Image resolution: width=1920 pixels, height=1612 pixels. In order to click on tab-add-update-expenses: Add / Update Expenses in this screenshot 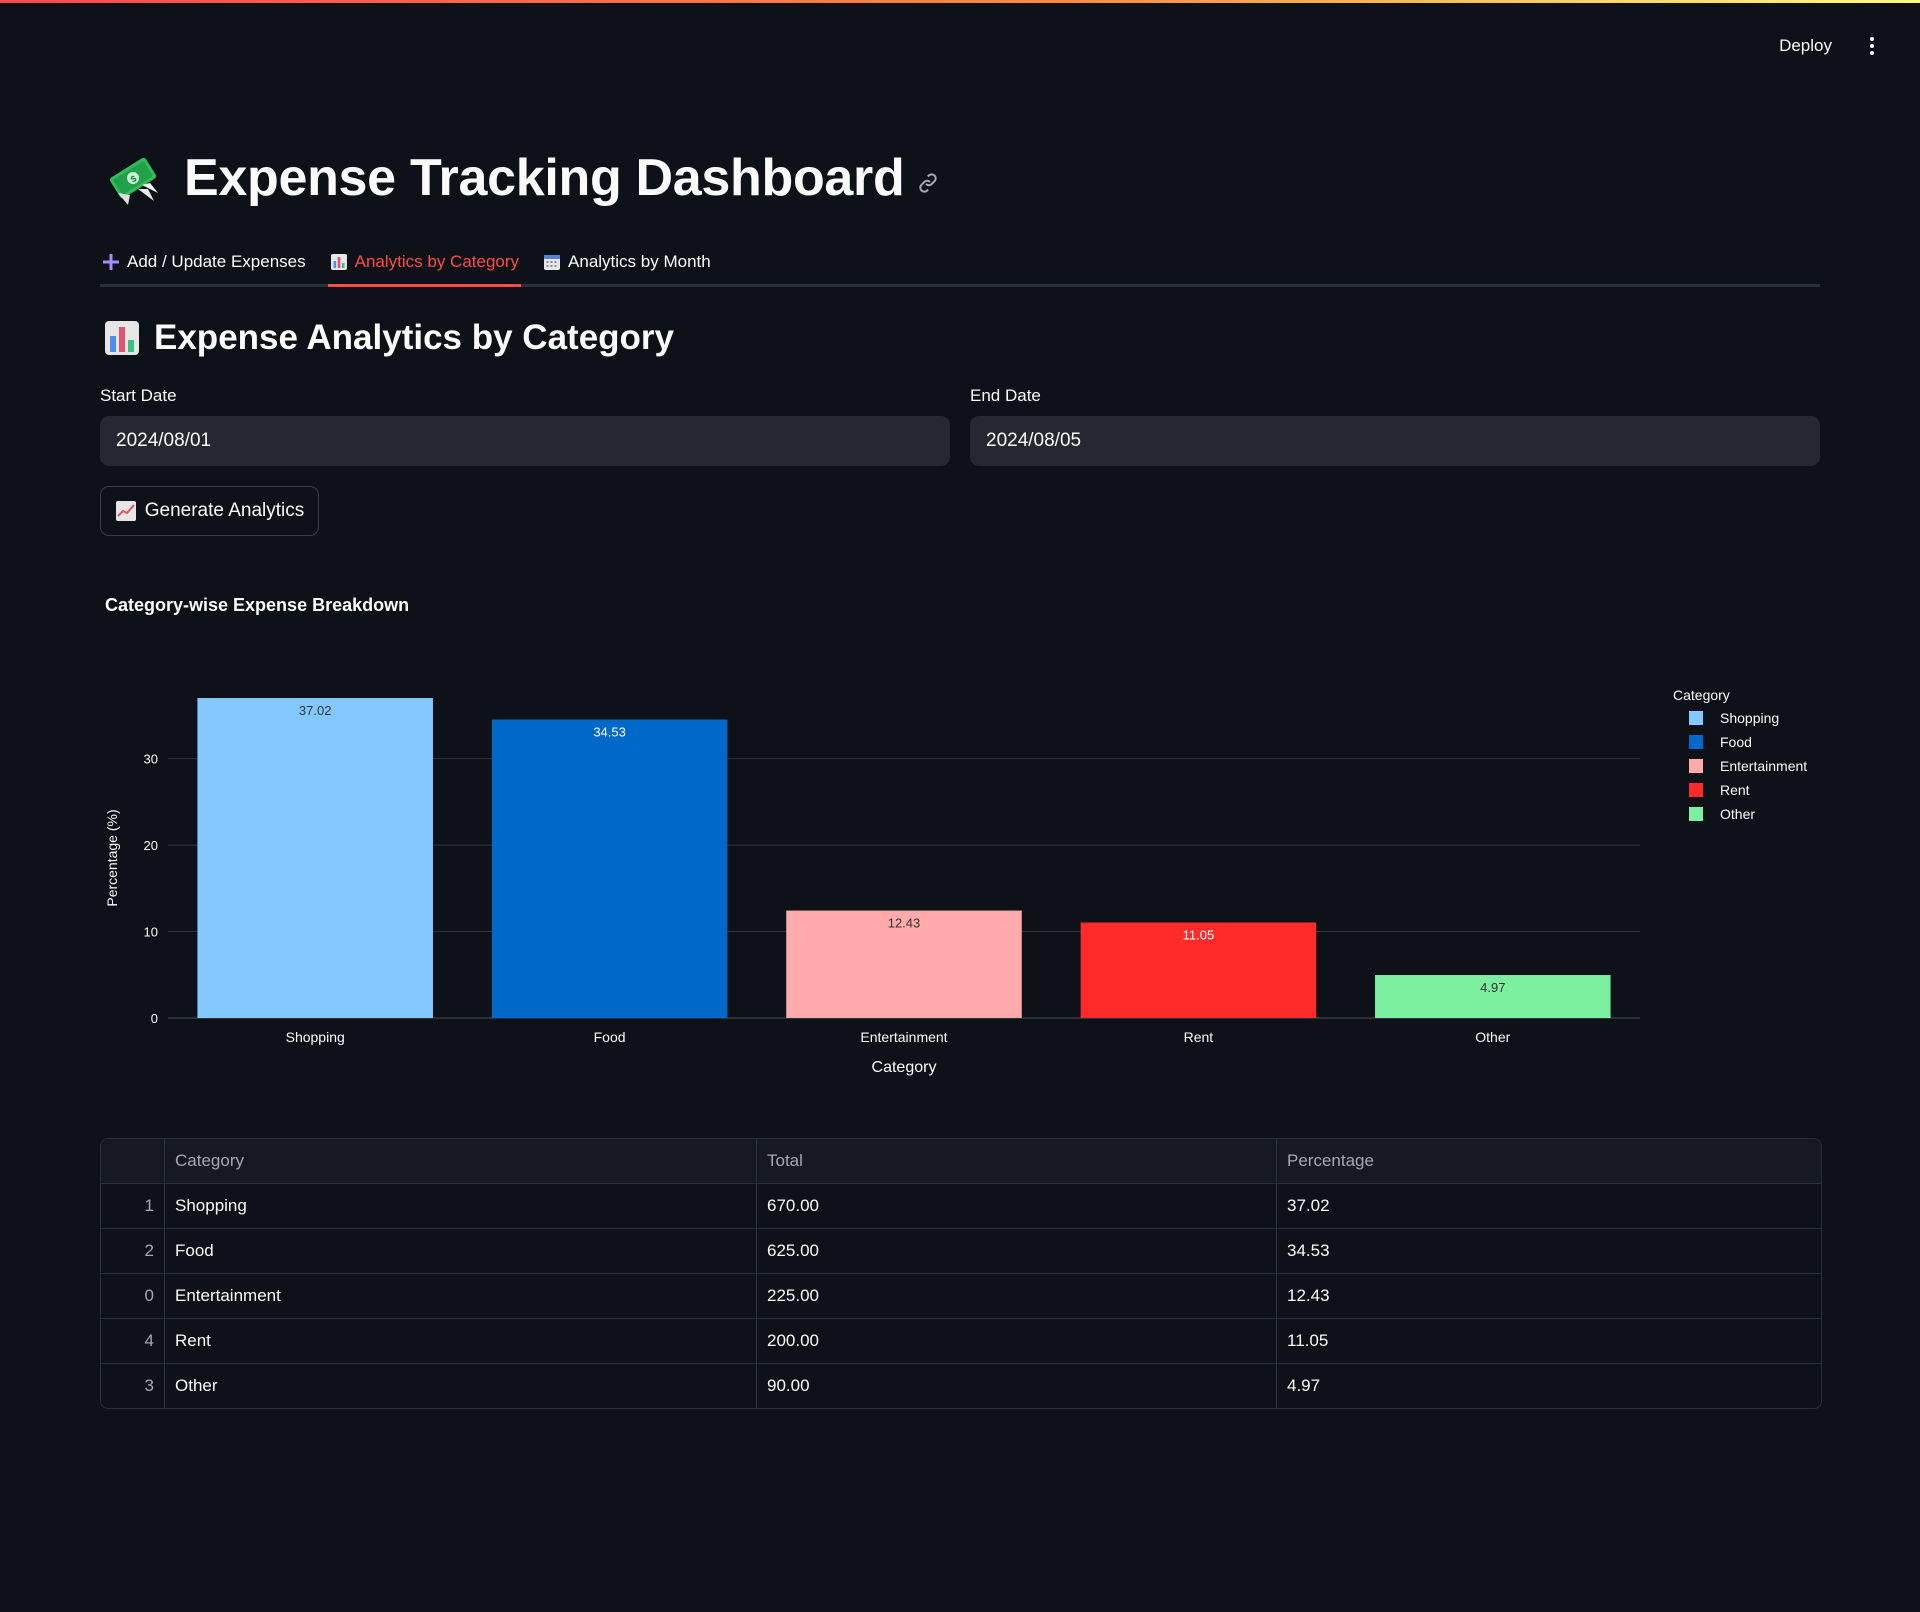, I will do `click(204, 262)`.